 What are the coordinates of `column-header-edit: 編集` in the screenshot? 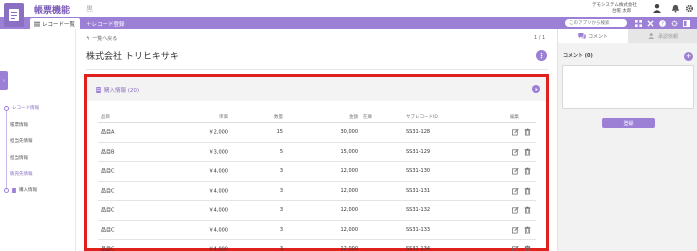 It's located at (514, 117).